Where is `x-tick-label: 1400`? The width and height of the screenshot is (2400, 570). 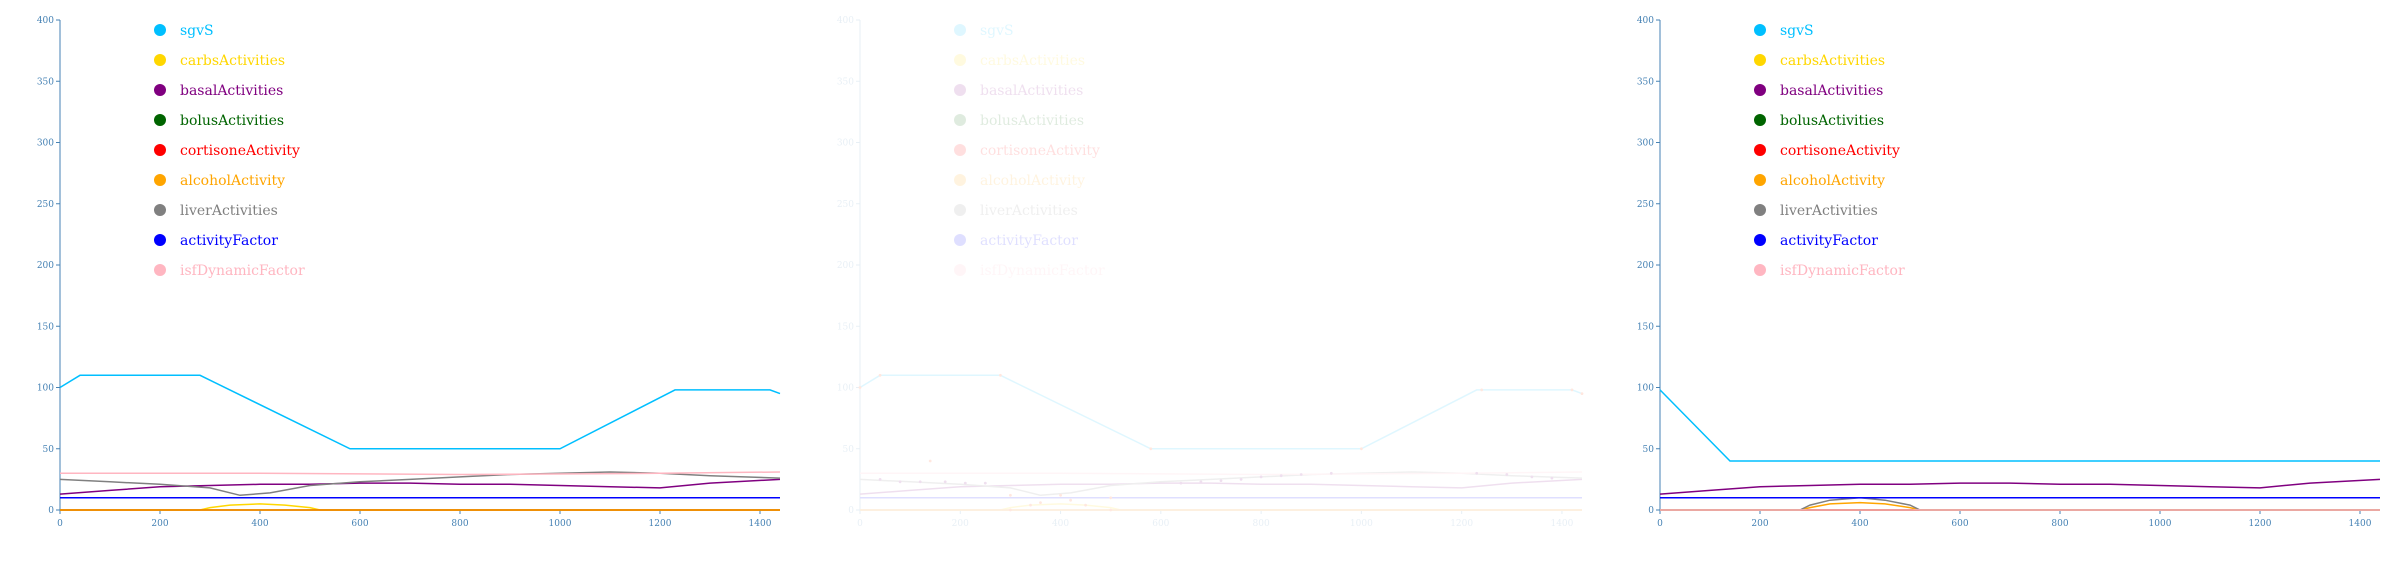 x-tick-label: 1400 is located at coordinates (760, 524).